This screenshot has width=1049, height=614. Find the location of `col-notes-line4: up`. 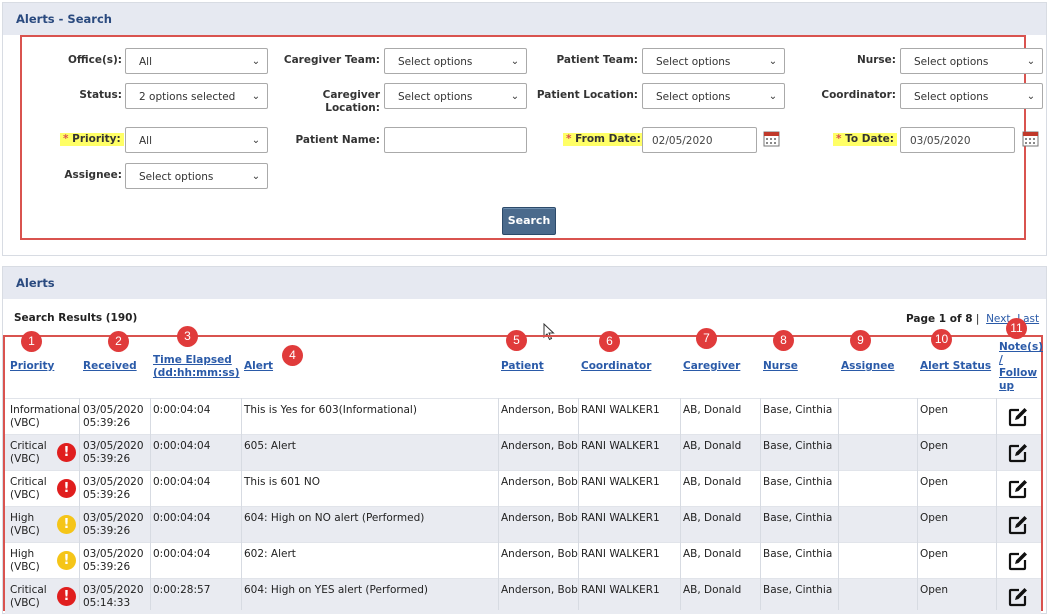

col-notes-line4: up is located at coordinates (1006, 386).